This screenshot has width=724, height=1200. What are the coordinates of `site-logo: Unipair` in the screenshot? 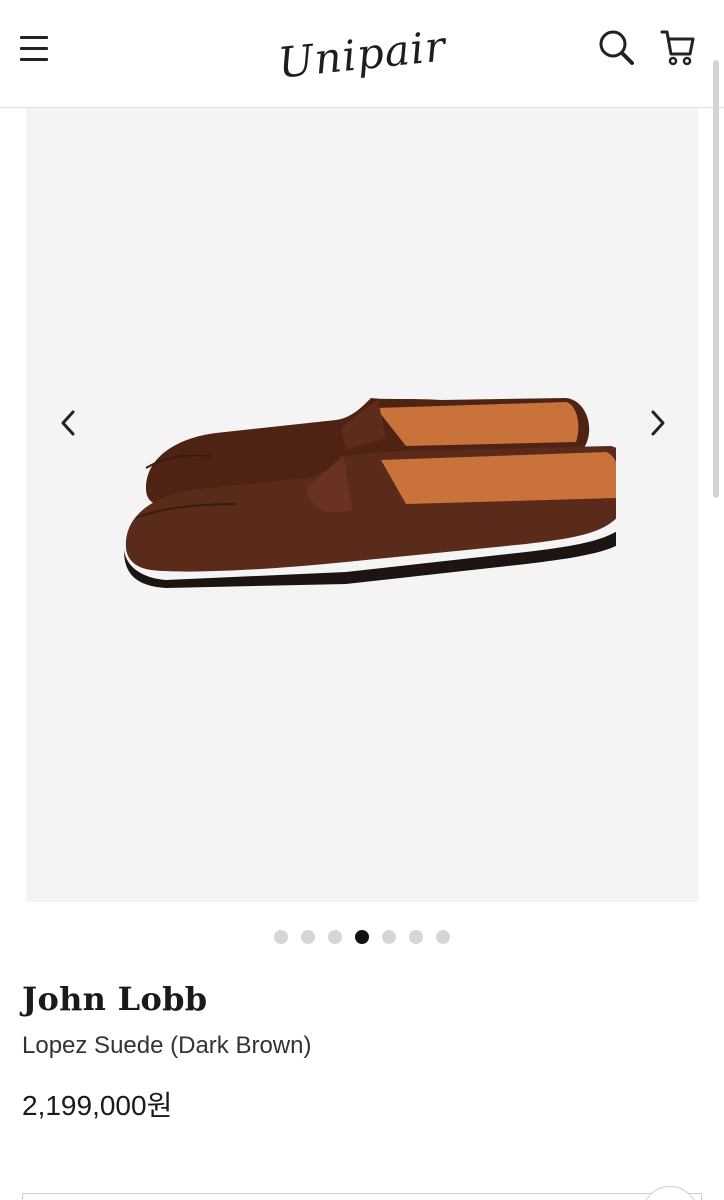 It's located at (361, 54).